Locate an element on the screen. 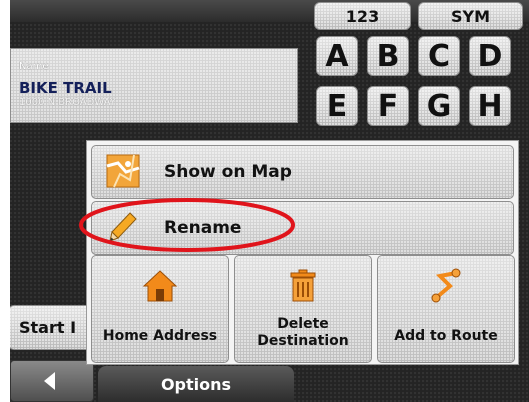 The height and width of the screenshot is (402, 529). add-to-route-label: Add to Route is located at coordinates (446, 336).